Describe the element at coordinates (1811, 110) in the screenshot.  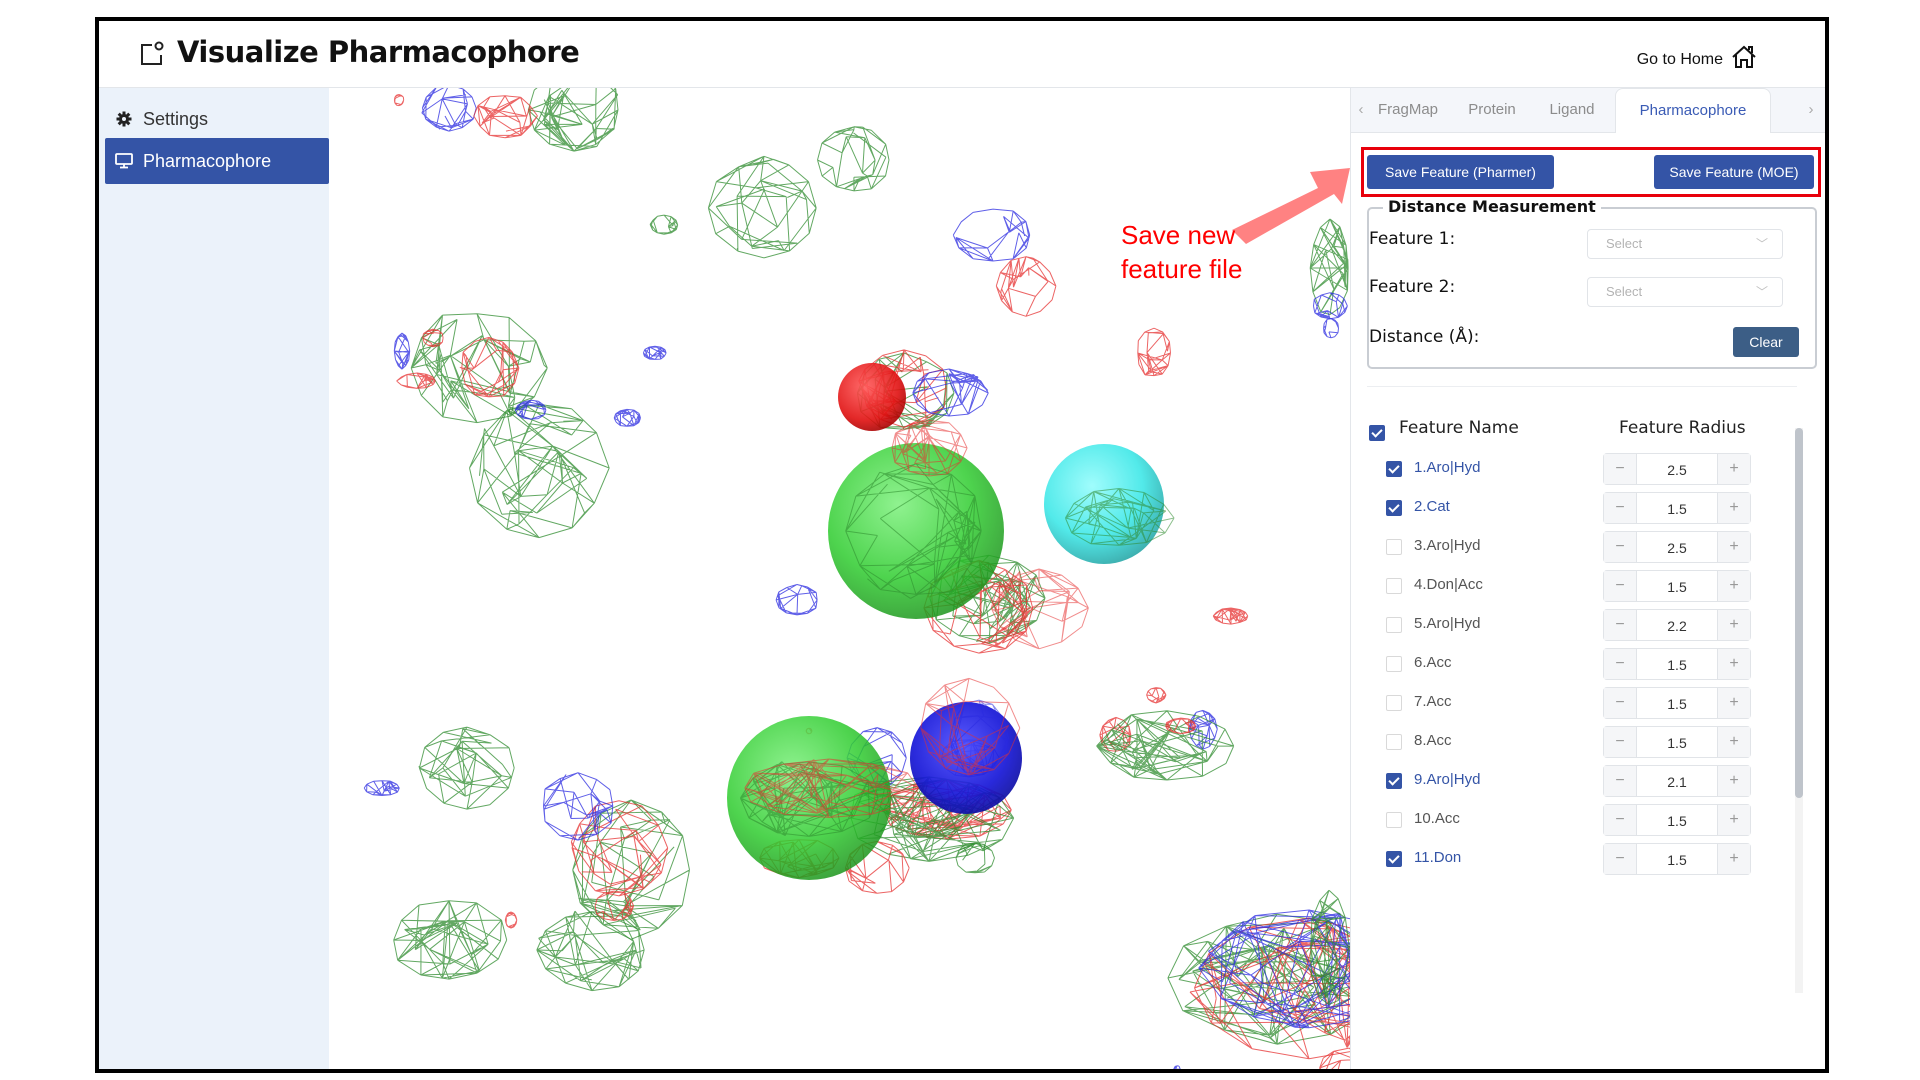
I see `chevron-right-icon: ›` at that location.